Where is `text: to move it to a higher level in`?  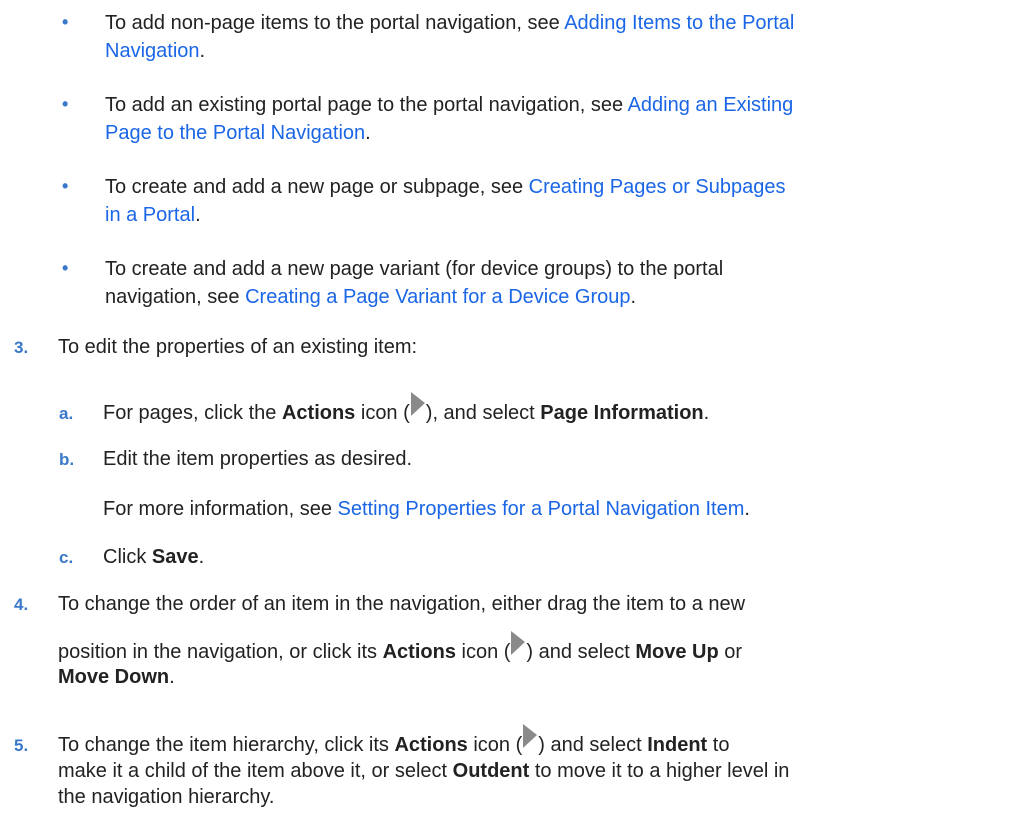 text: to move it to a higher level in is located at coordinates (659, 771).